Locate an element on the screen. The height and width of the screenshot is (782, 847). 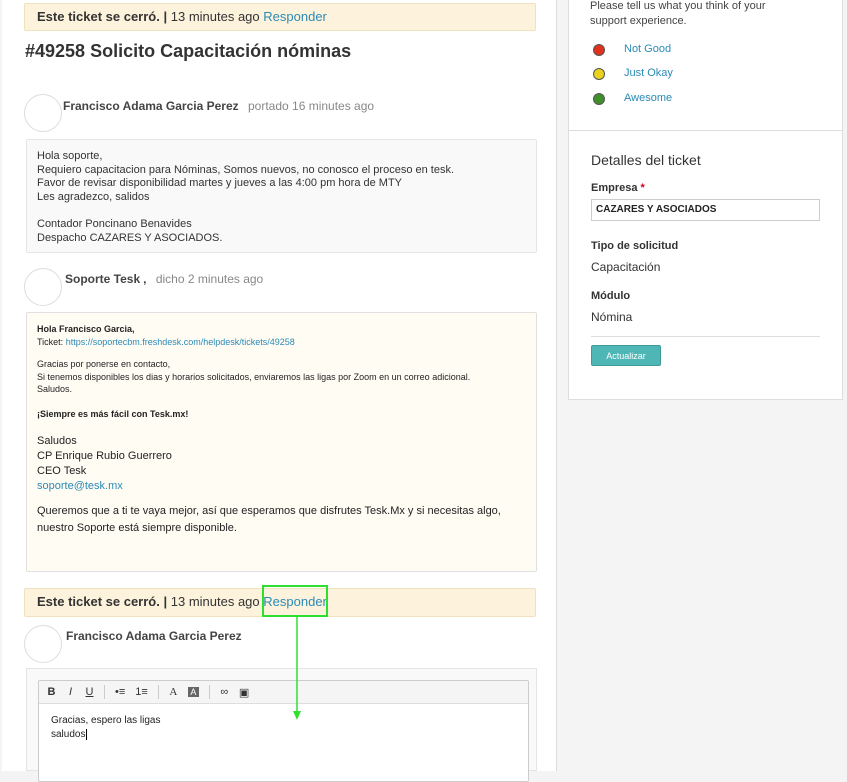
yellow-circle-icon is located at coordinates (599, 74).